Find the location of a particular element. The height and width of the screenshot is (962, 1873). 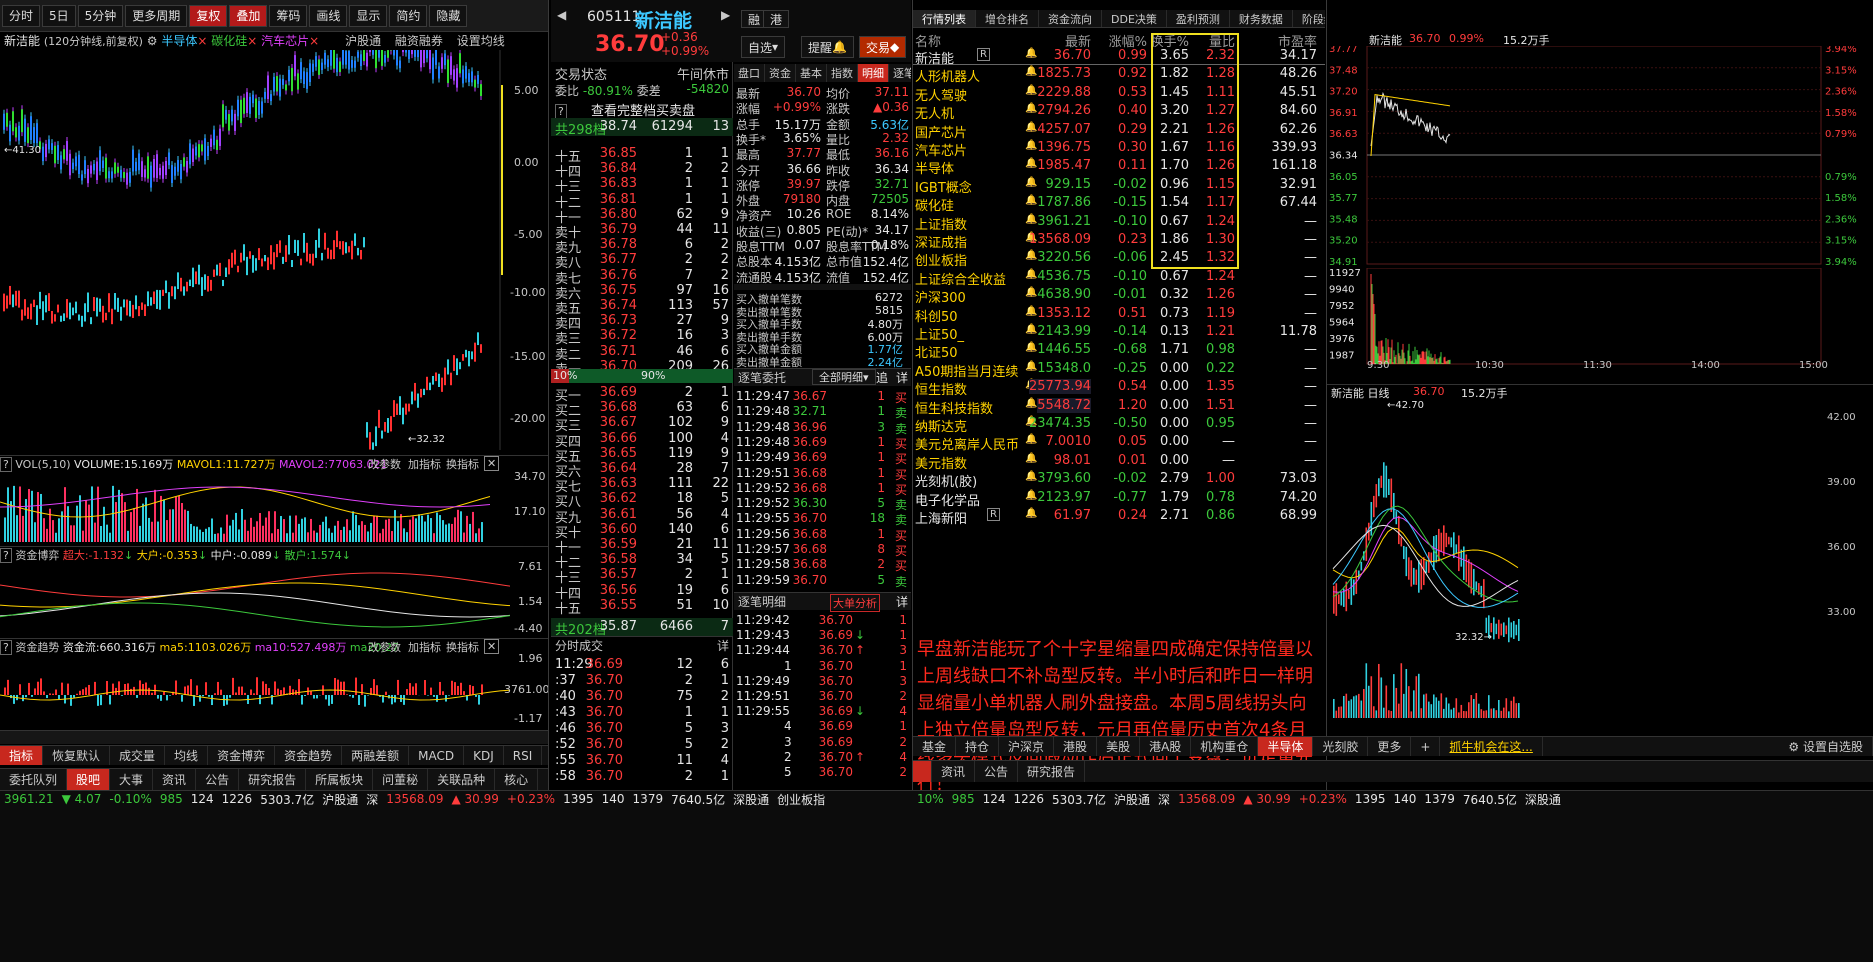

sector-tab: 持仓 is located at coordinates (978, 746).